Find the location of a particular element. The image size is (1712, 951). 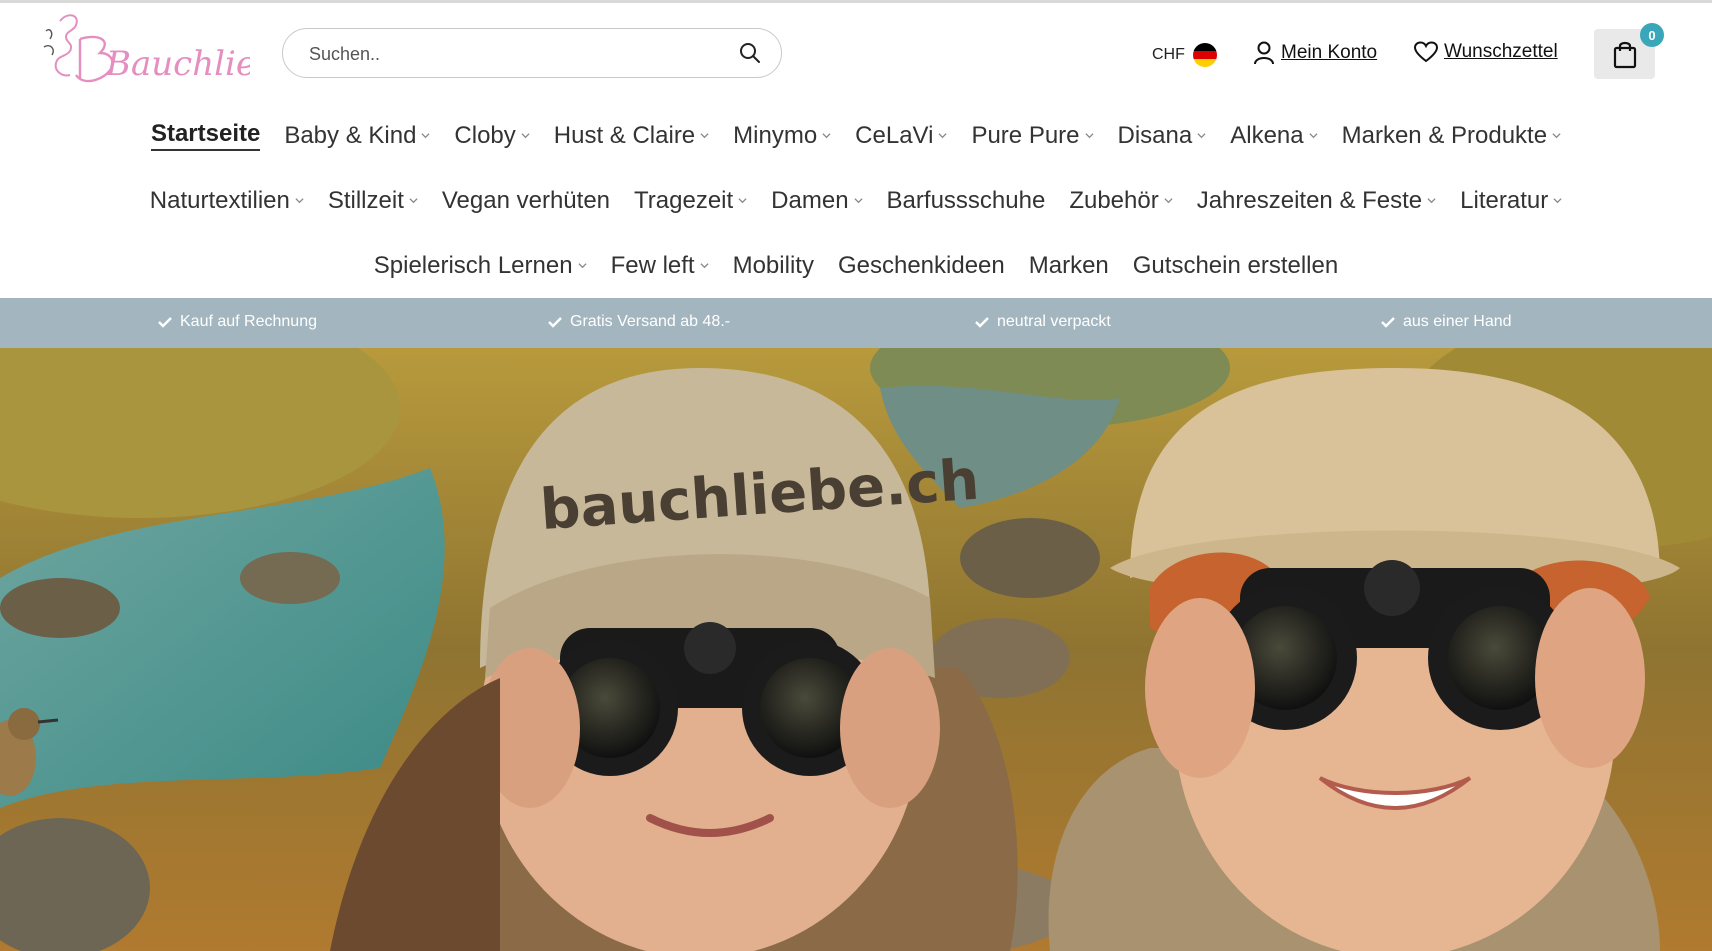

nav-item-cloby: Cloby is located at coordinates (492, 135).